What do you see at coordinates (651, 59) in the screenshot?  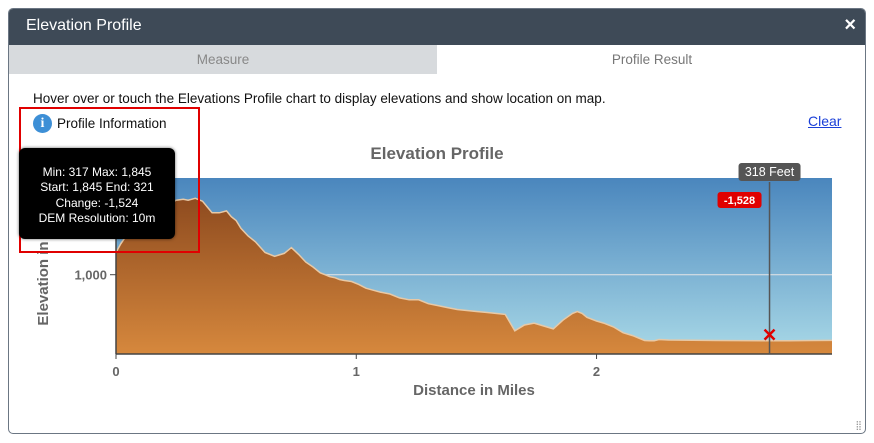 I see `tab-profile-result: Profile Result` at bounding box center [651, 59].